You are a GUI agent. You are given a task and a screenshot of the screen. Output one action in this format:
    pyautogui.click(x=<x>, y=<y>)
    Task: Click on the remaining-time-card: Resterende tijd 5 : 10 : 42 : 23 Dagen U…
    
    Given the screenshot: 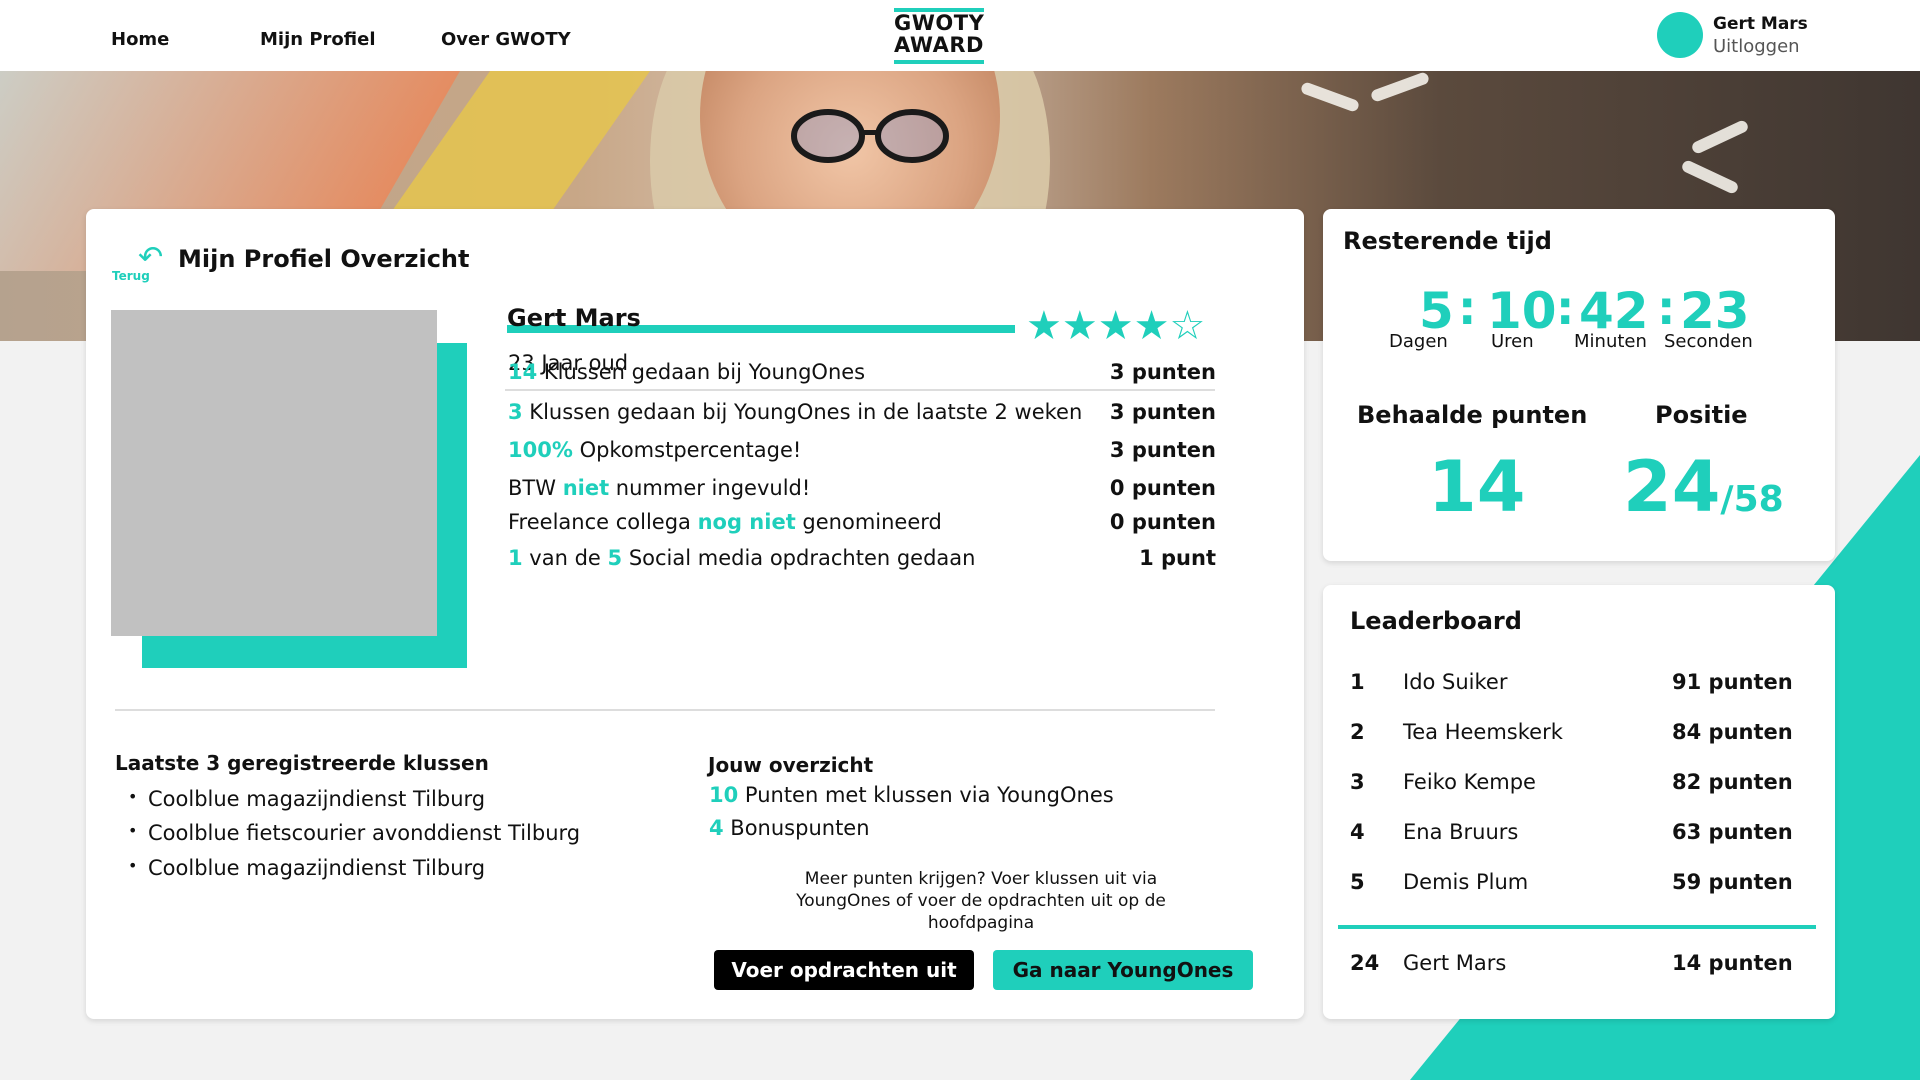 What is the action you would take?
    pyautogui.click(x=1579, y=385)
    